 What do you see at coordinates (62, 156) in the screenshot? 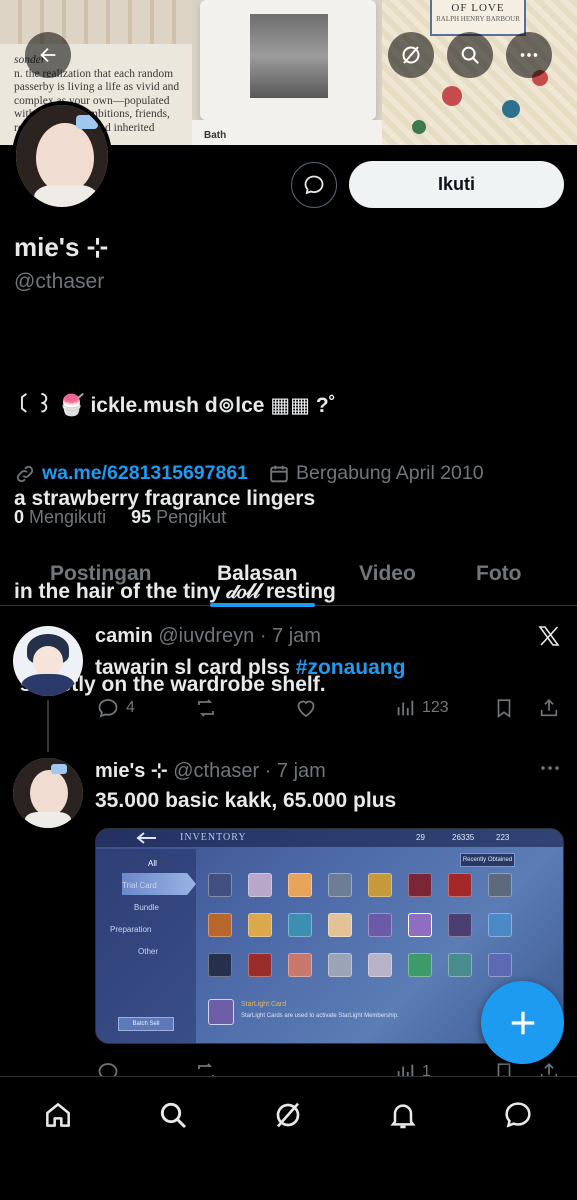
I see `profile-avatar` at bounding box center [62, 156].